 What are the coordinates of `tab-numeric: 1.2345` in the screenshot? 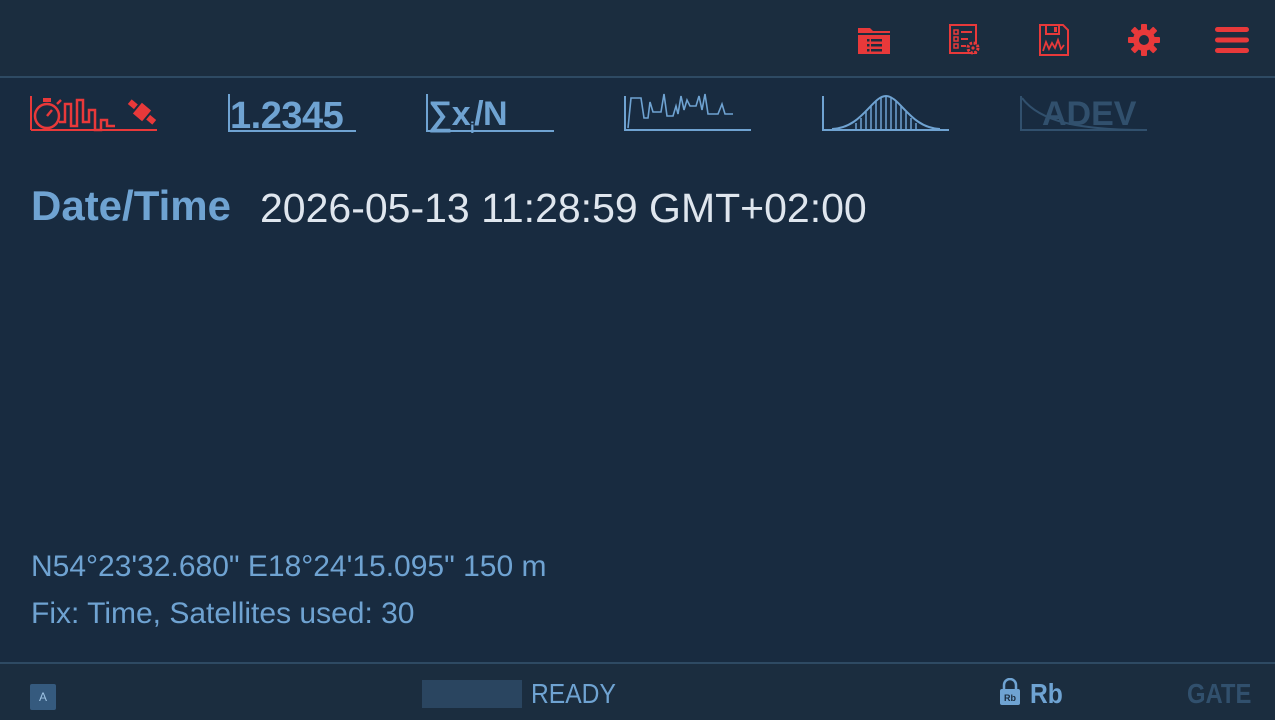 It's located at (292, 114).